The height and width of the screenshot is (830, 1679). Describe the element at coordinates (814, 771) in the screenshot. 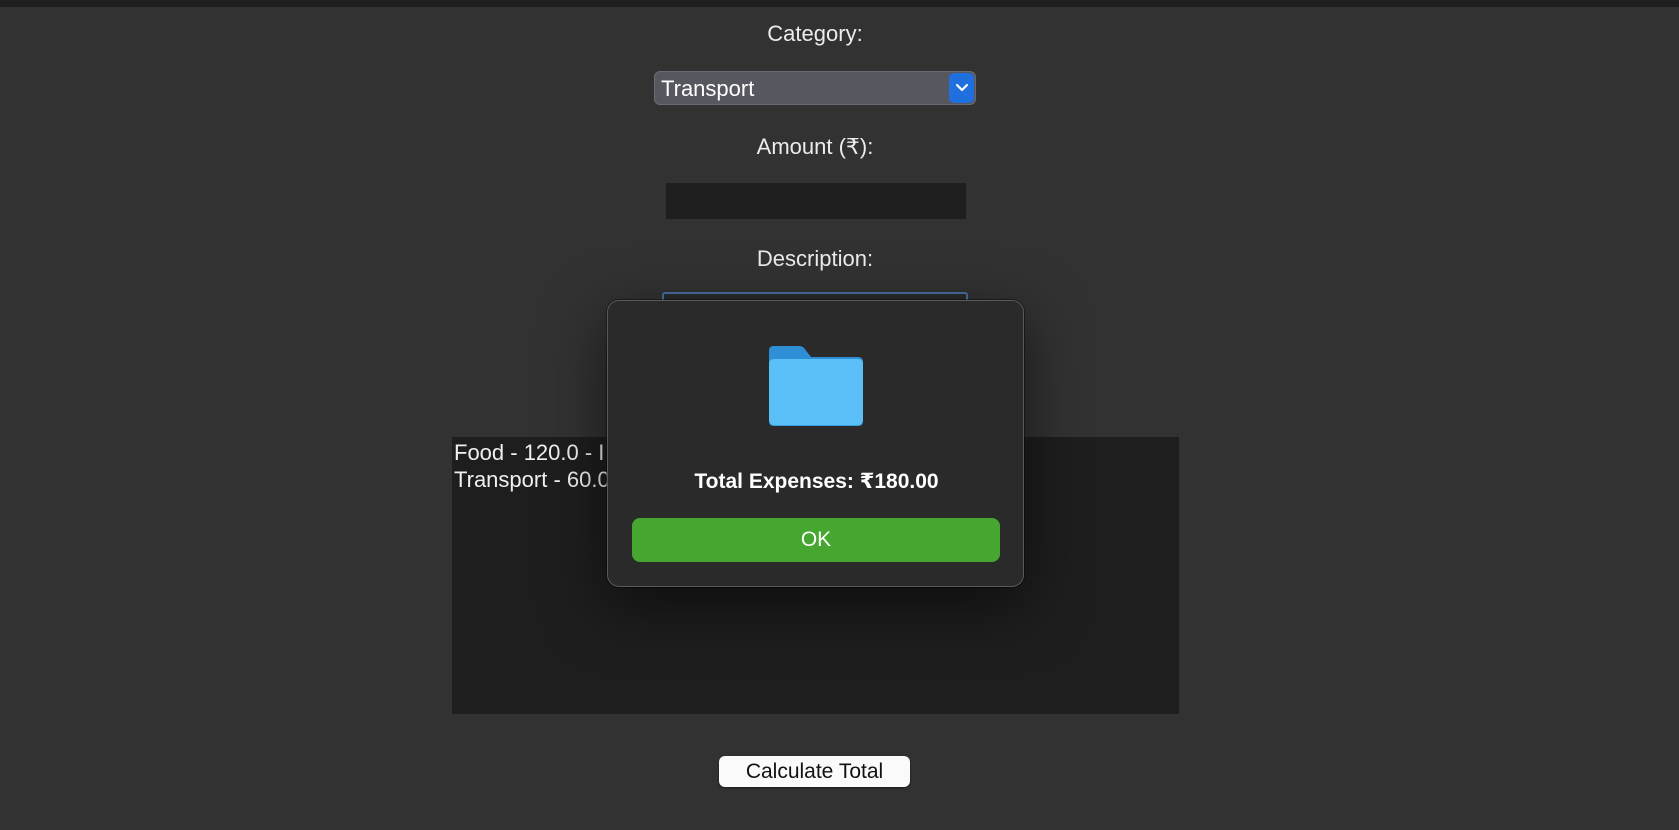

I see `calculate-total-button: Calculate Total` at that location.